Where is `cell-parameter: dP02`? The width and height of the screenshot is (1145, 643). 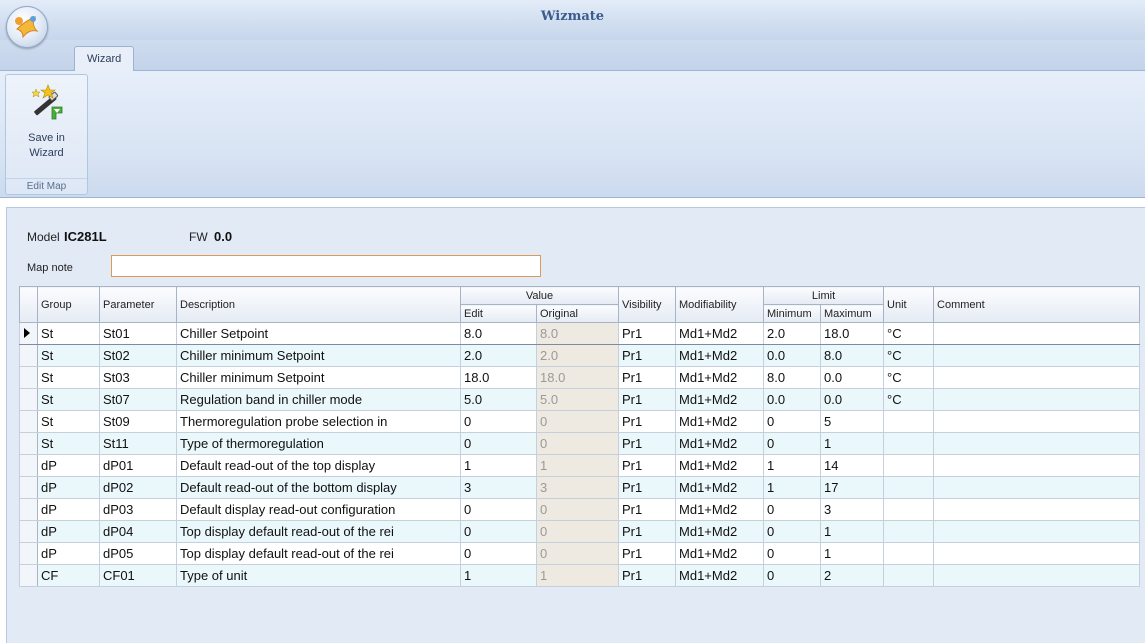 cell-parameter: dP02 is located at coordinates (138, 487).